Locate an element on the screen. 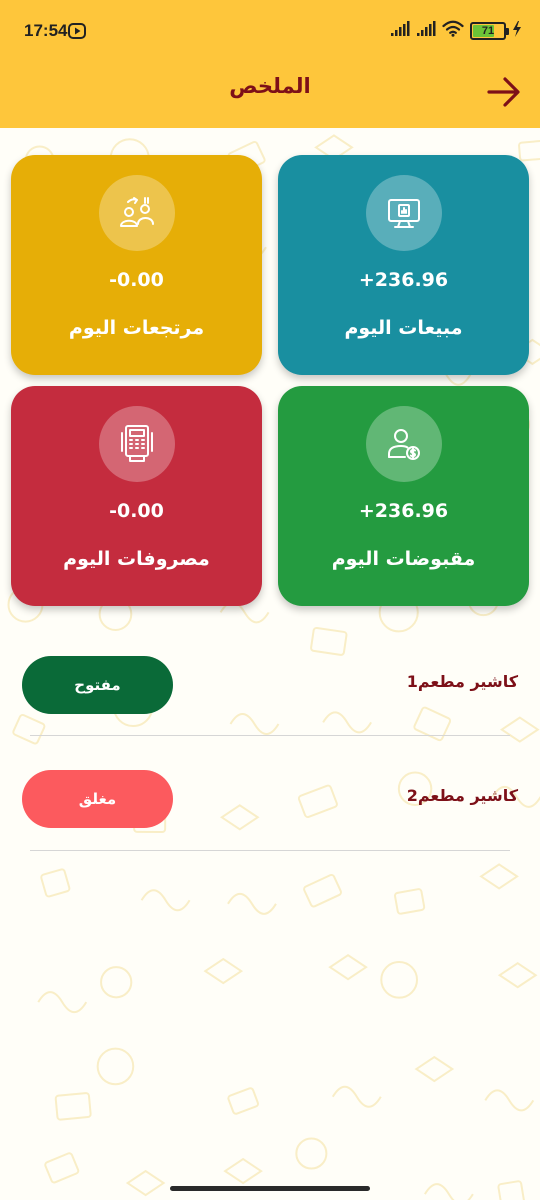 This screenshot has width=540, height=1200. today-receipts-value: +236.96 is located at coordinates (403, 511).